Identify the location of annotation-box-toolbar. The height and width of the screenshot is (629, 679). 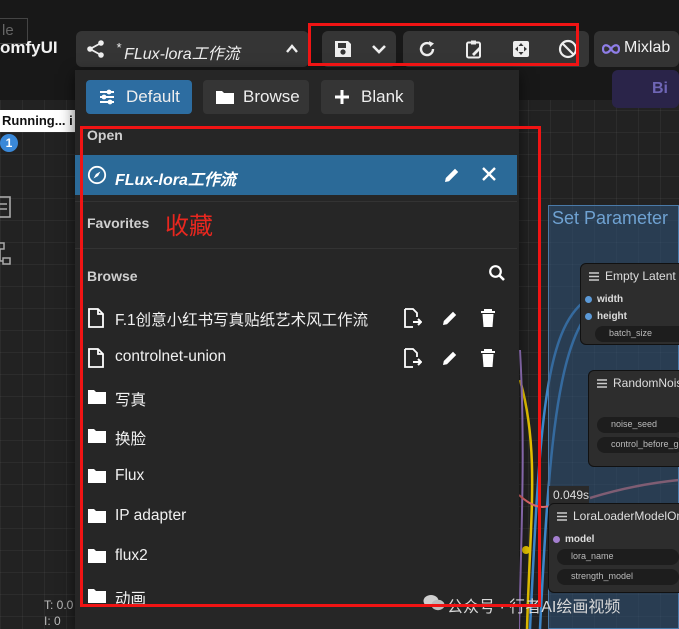
(443, 44).